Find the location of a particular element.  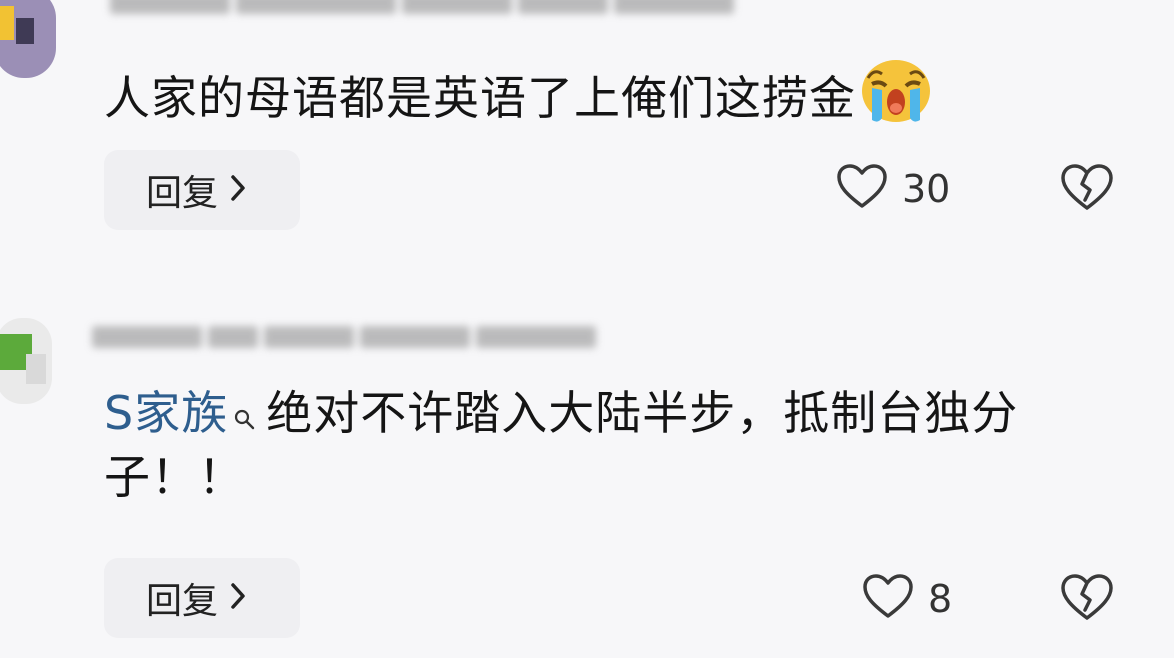

crying-face-icon is located at coordinates (896, 98).